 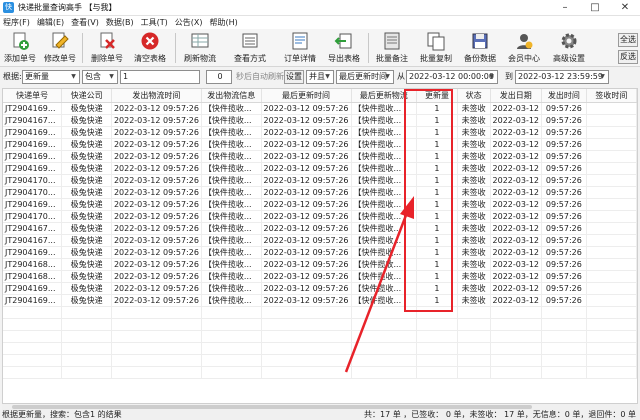 I want to click on menu-help: 帮助(H), so click(x=223, y=22).